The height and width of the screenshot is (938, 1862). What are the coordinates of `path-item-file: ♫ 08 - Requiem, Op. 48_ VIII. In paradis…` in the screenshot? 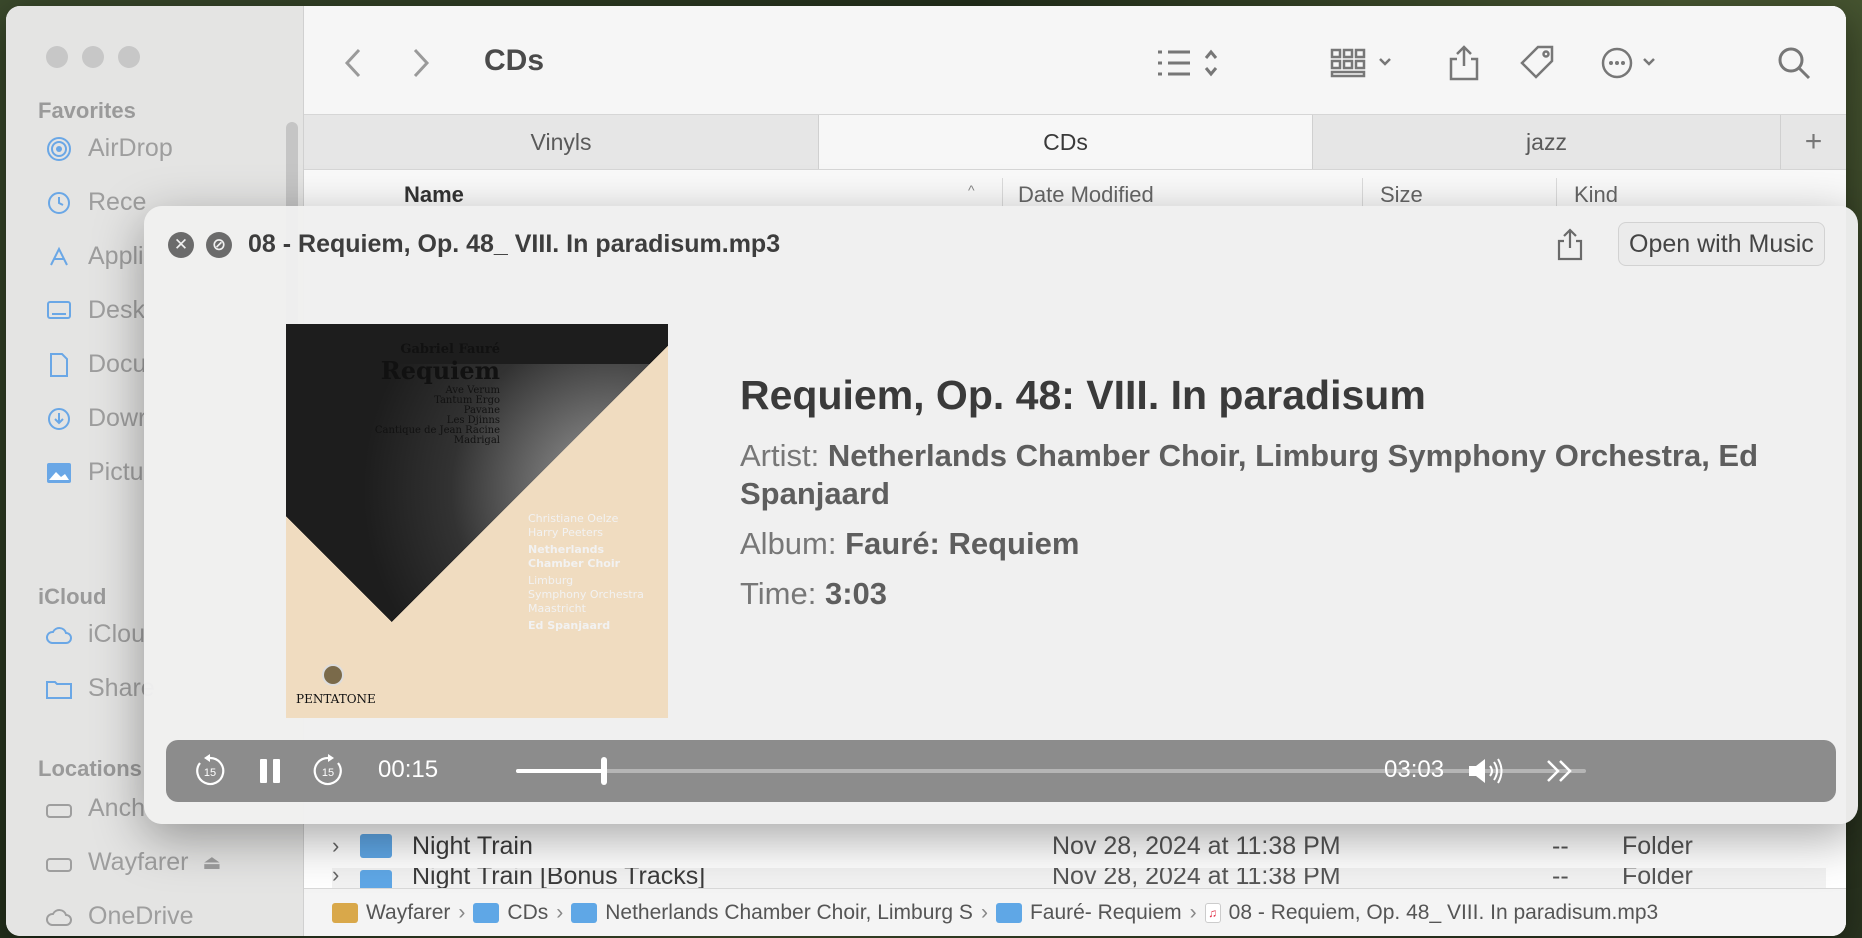 It's located at (1431, 913).